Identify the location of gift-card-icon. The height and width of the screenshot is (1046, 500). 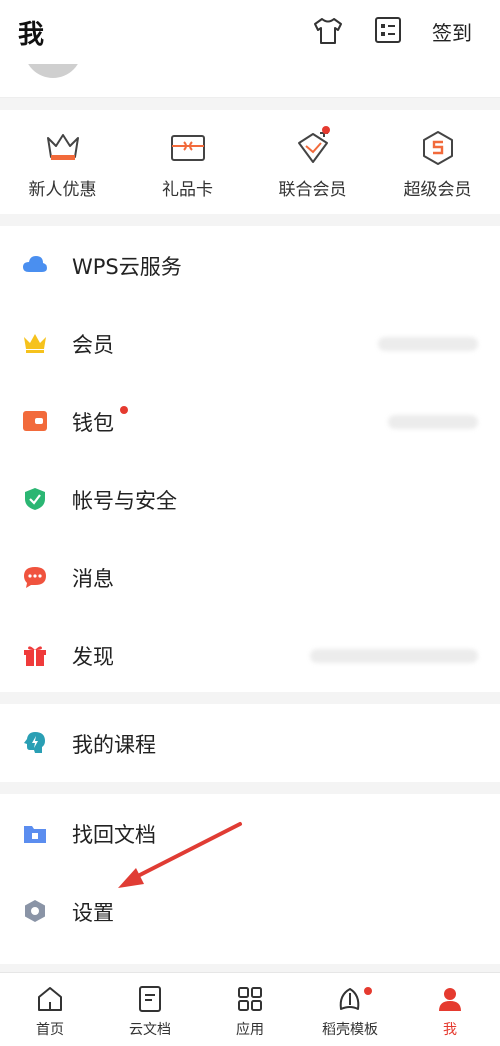
(188, 148).